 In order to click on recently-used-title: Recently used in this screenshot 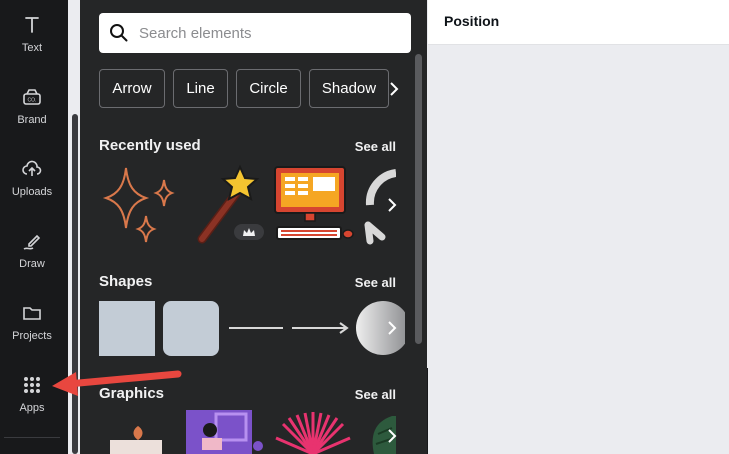, I will do `click(150, 145)`.